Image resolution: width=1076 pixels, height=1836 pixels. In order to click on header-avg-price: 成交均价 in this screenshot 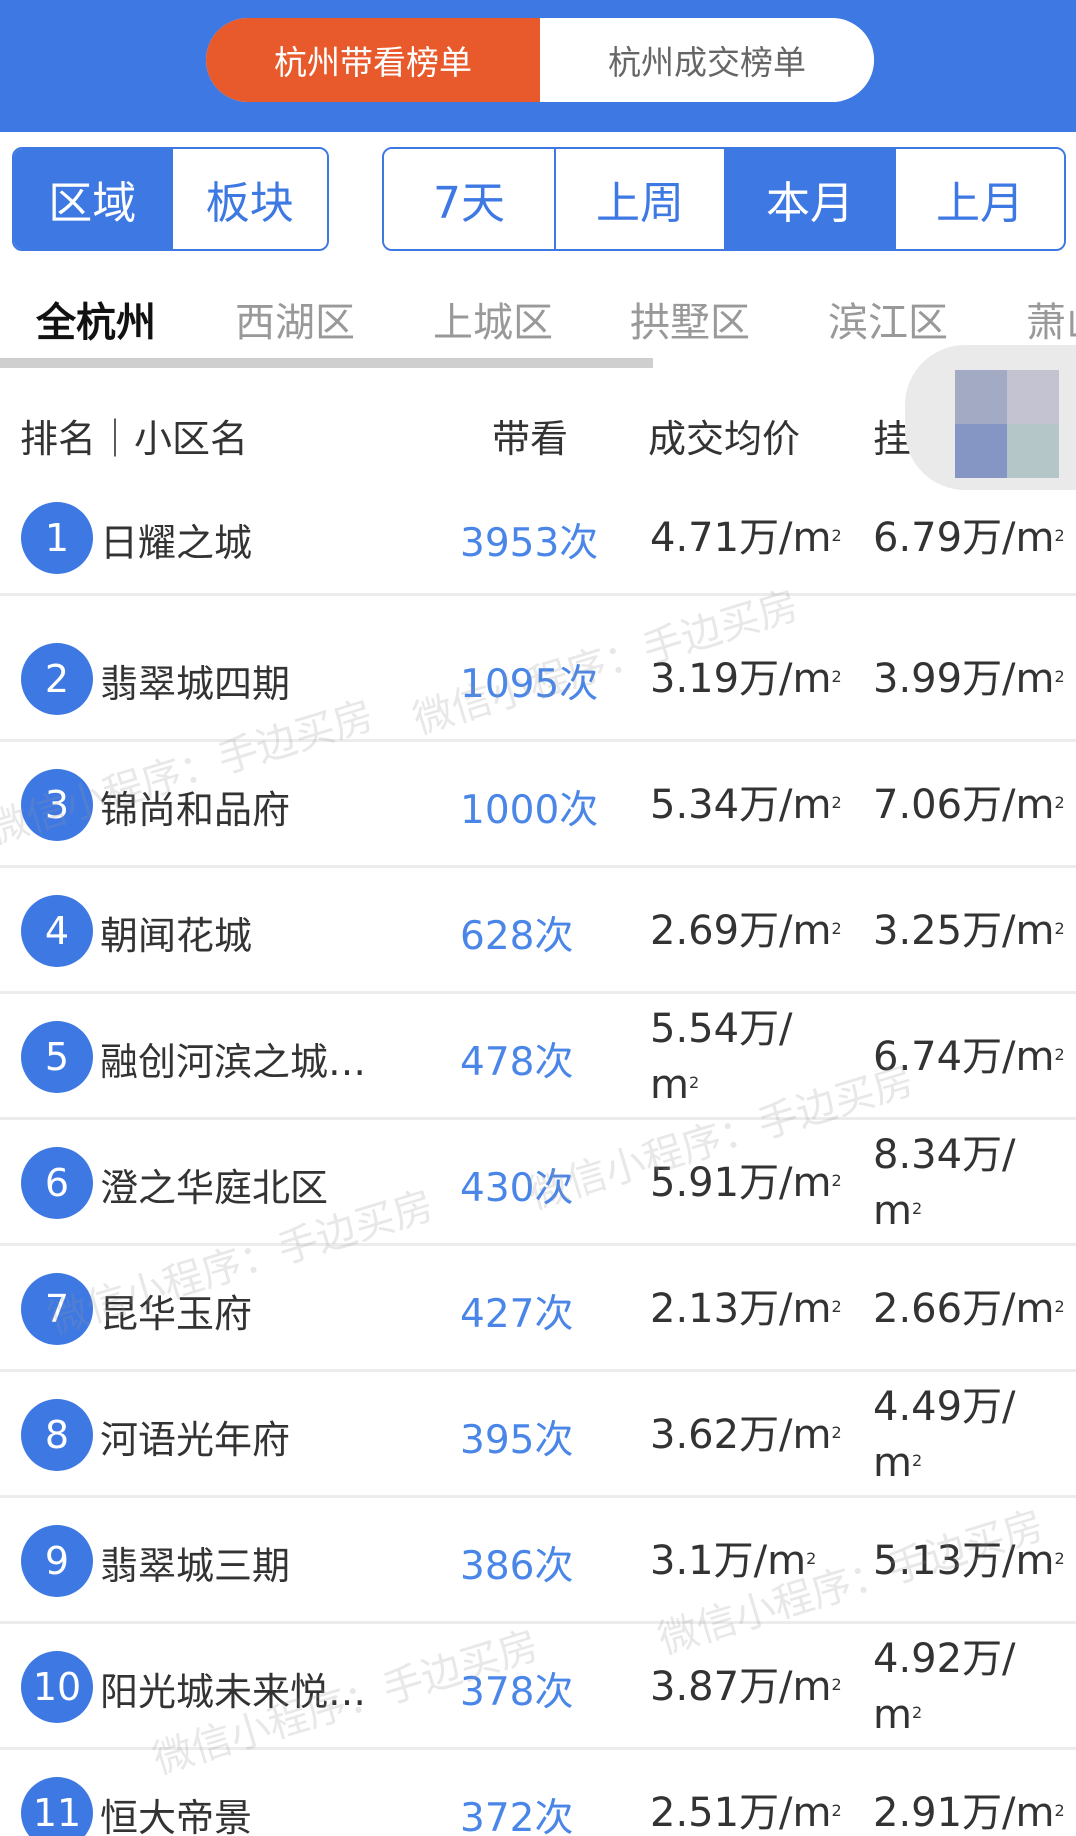, I will do `click(724, 439)`.